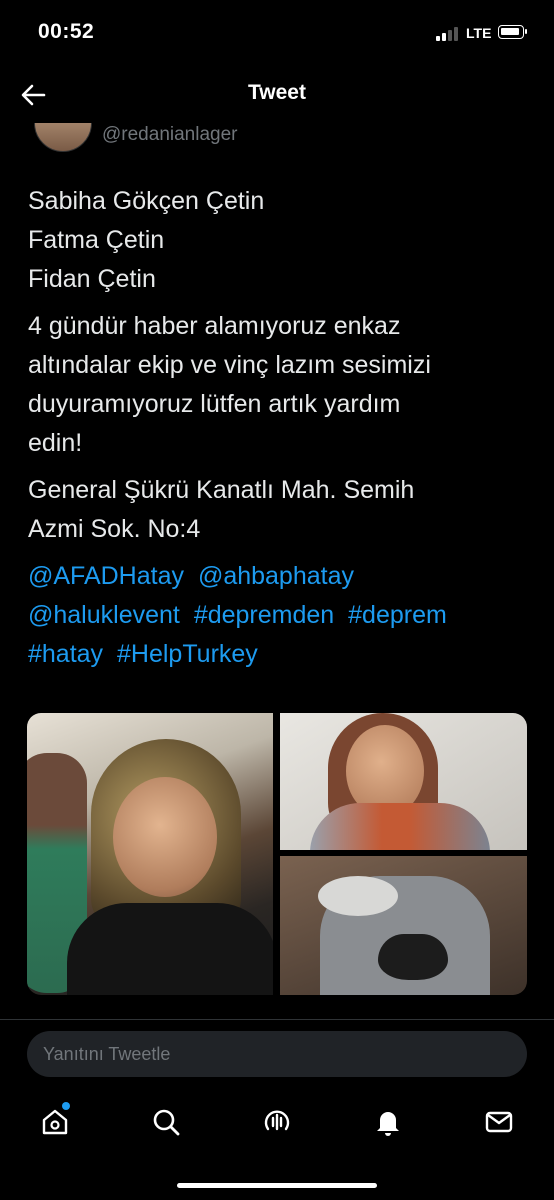 The image size is (554, 1200). Describe the element at coordinates (114, 529) in the screenshot. I see `address-line: Azmi Sok. No:4` at that location.